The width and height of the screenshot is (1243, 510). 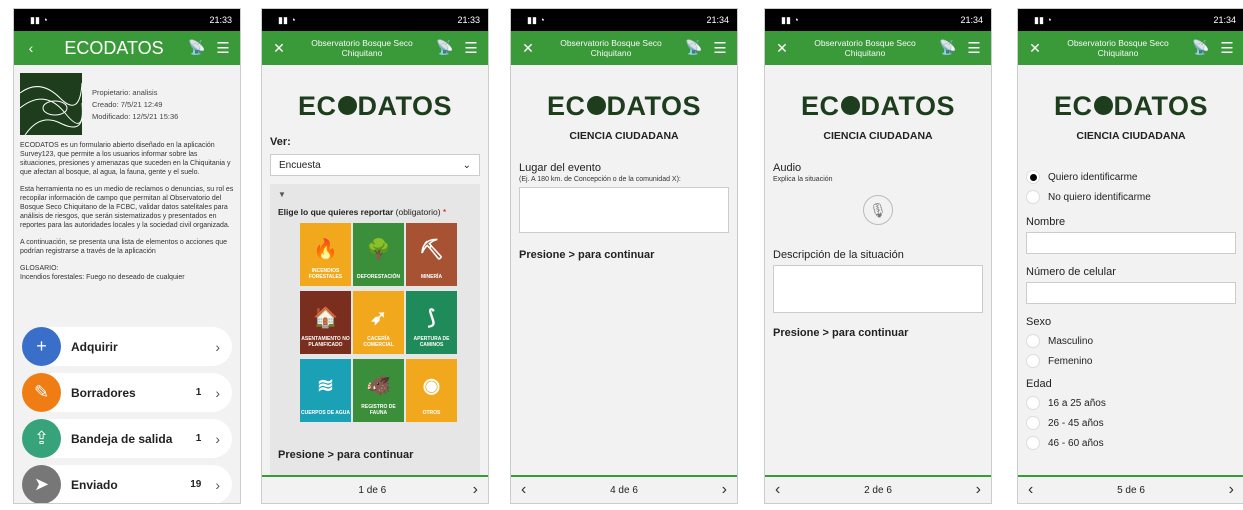 What do you see at coordinates (431, 254) in the screenshot?
I see `tile-mineria: ⛏ MINERÍA` at bounding box center [431, 254].